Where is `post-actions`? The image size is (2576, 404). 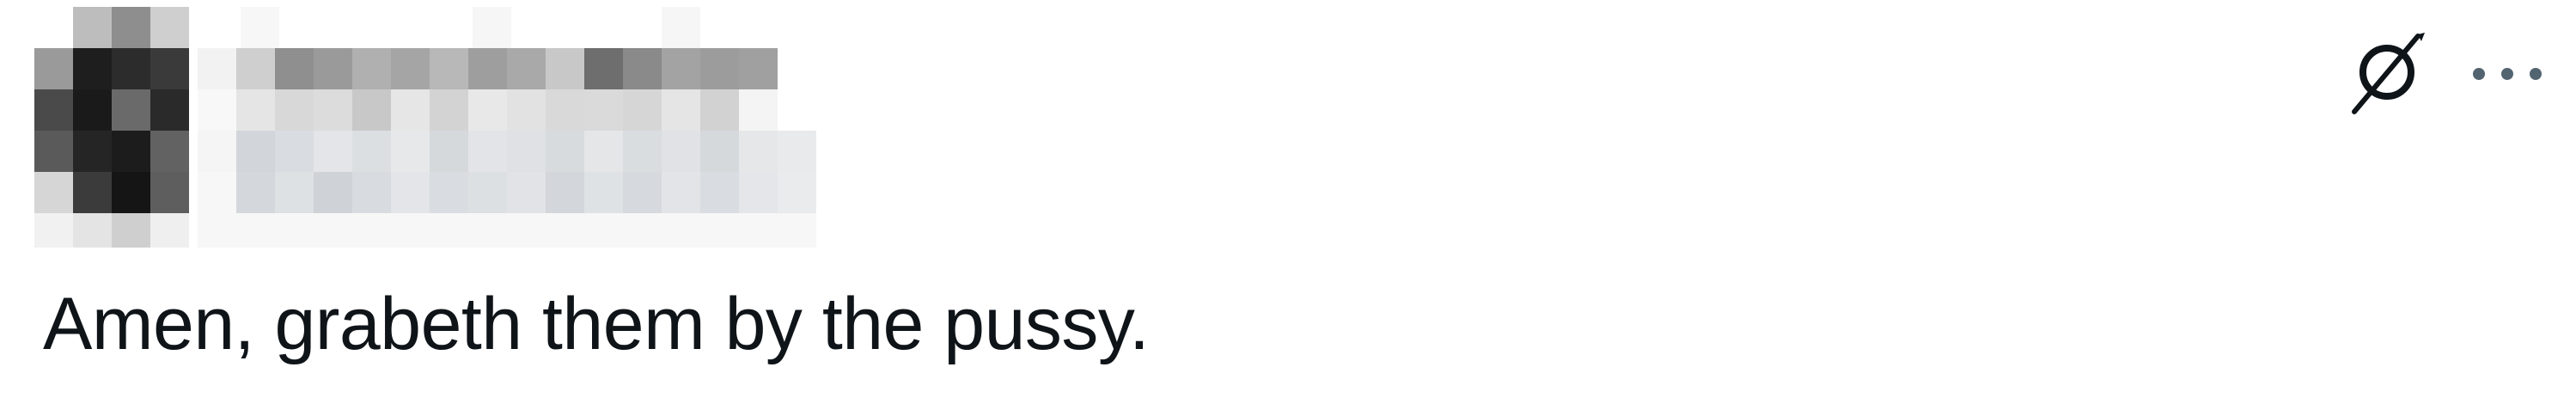 post-actions is located at coordinates (2443, 74).